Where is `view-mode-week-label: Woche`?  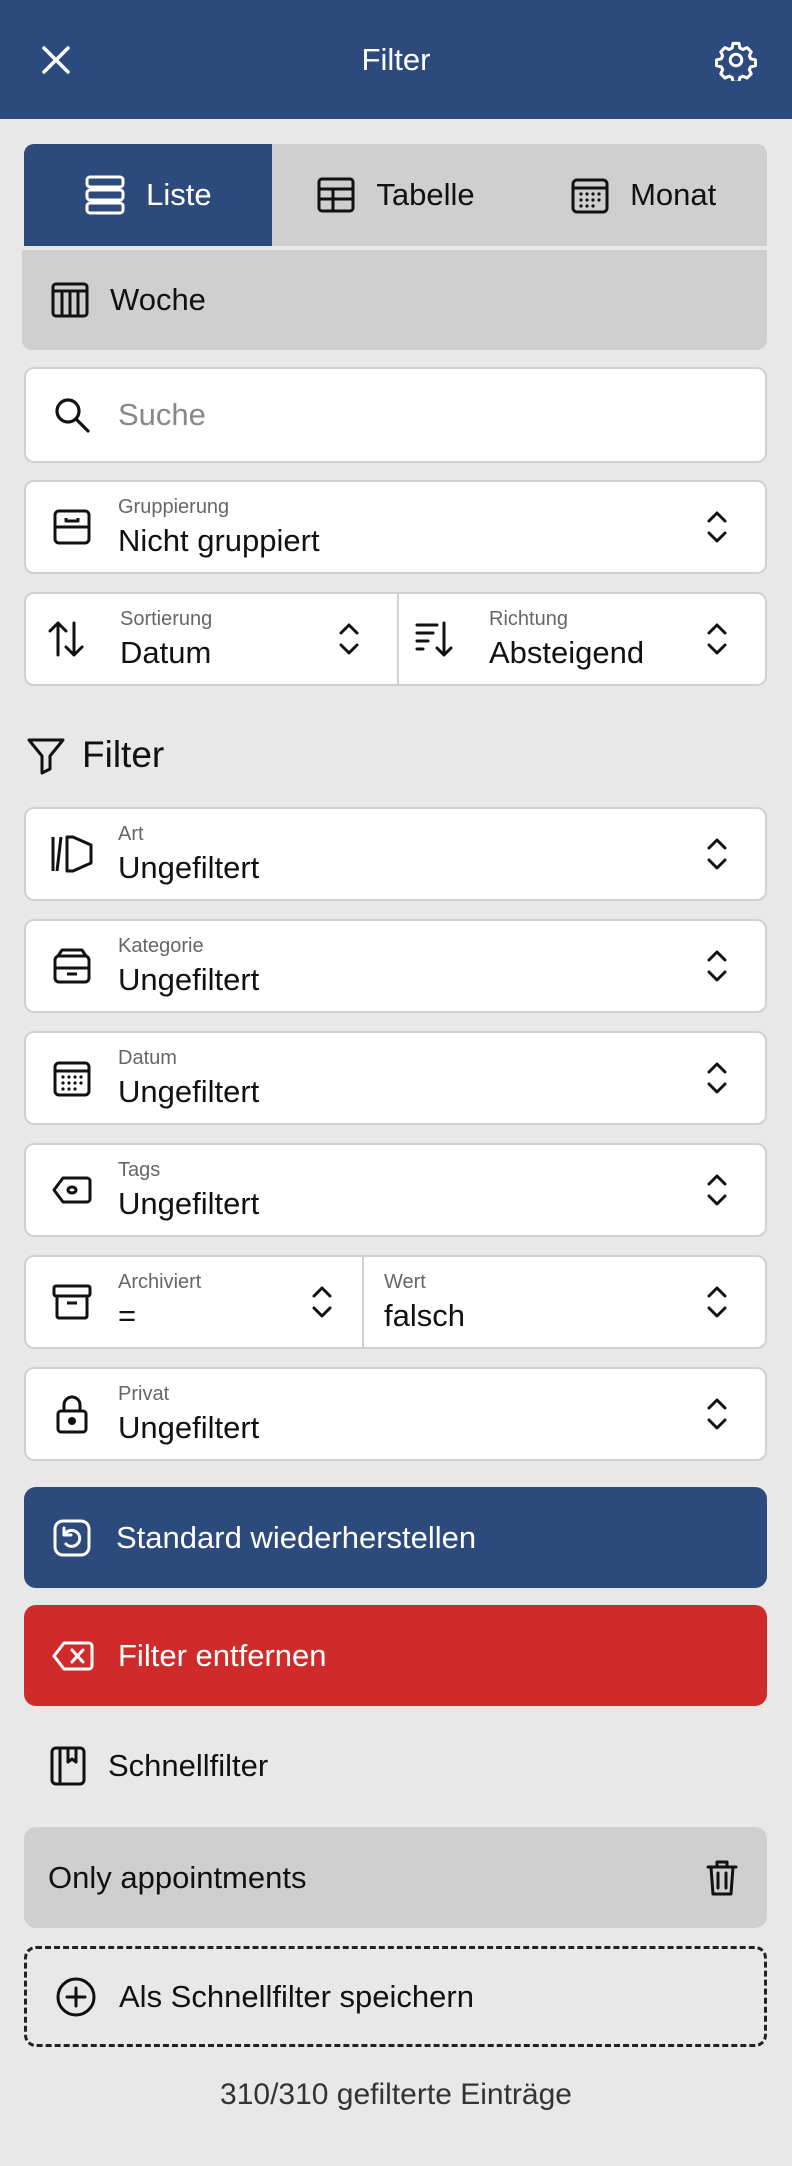 view-mode-week-label: Woche is located at coordinates (158, 299).